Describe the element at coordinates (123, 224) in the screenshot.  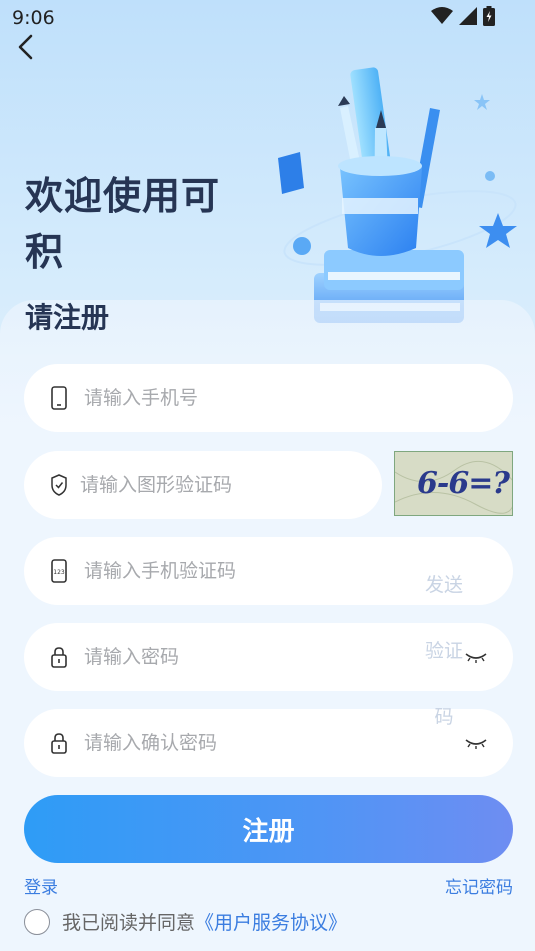
I see `welcome-title: 欢迎使用可积` at that location.